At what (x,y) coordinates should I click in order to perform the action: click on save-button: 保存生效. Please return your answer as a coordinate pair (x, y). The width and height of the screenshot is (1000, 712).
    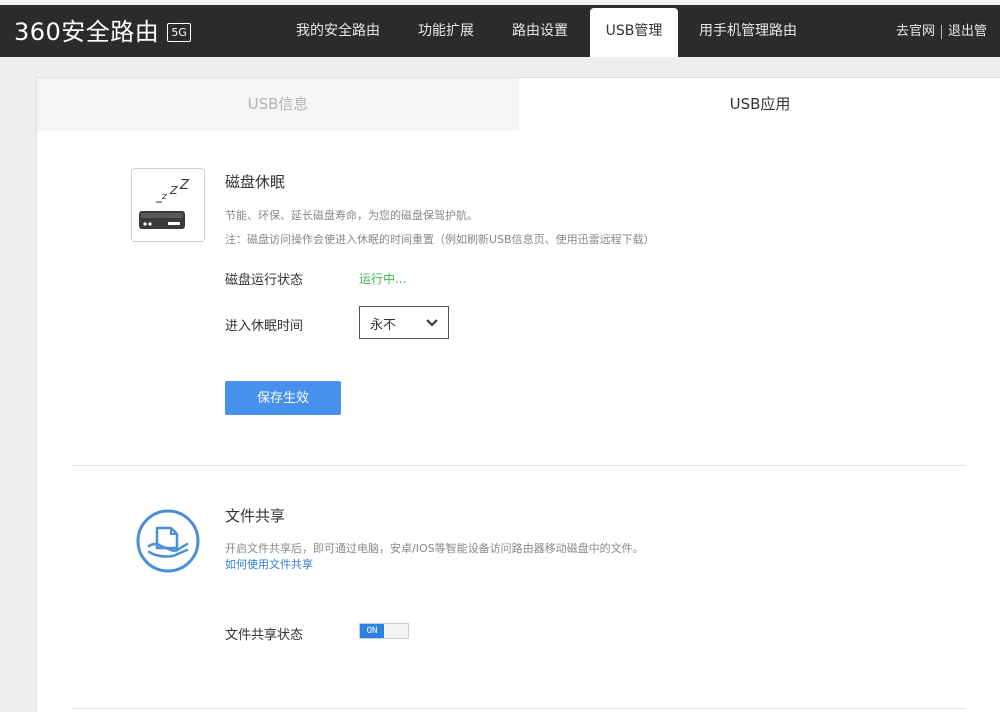
    Looking at the image, I should click on (283, 398).